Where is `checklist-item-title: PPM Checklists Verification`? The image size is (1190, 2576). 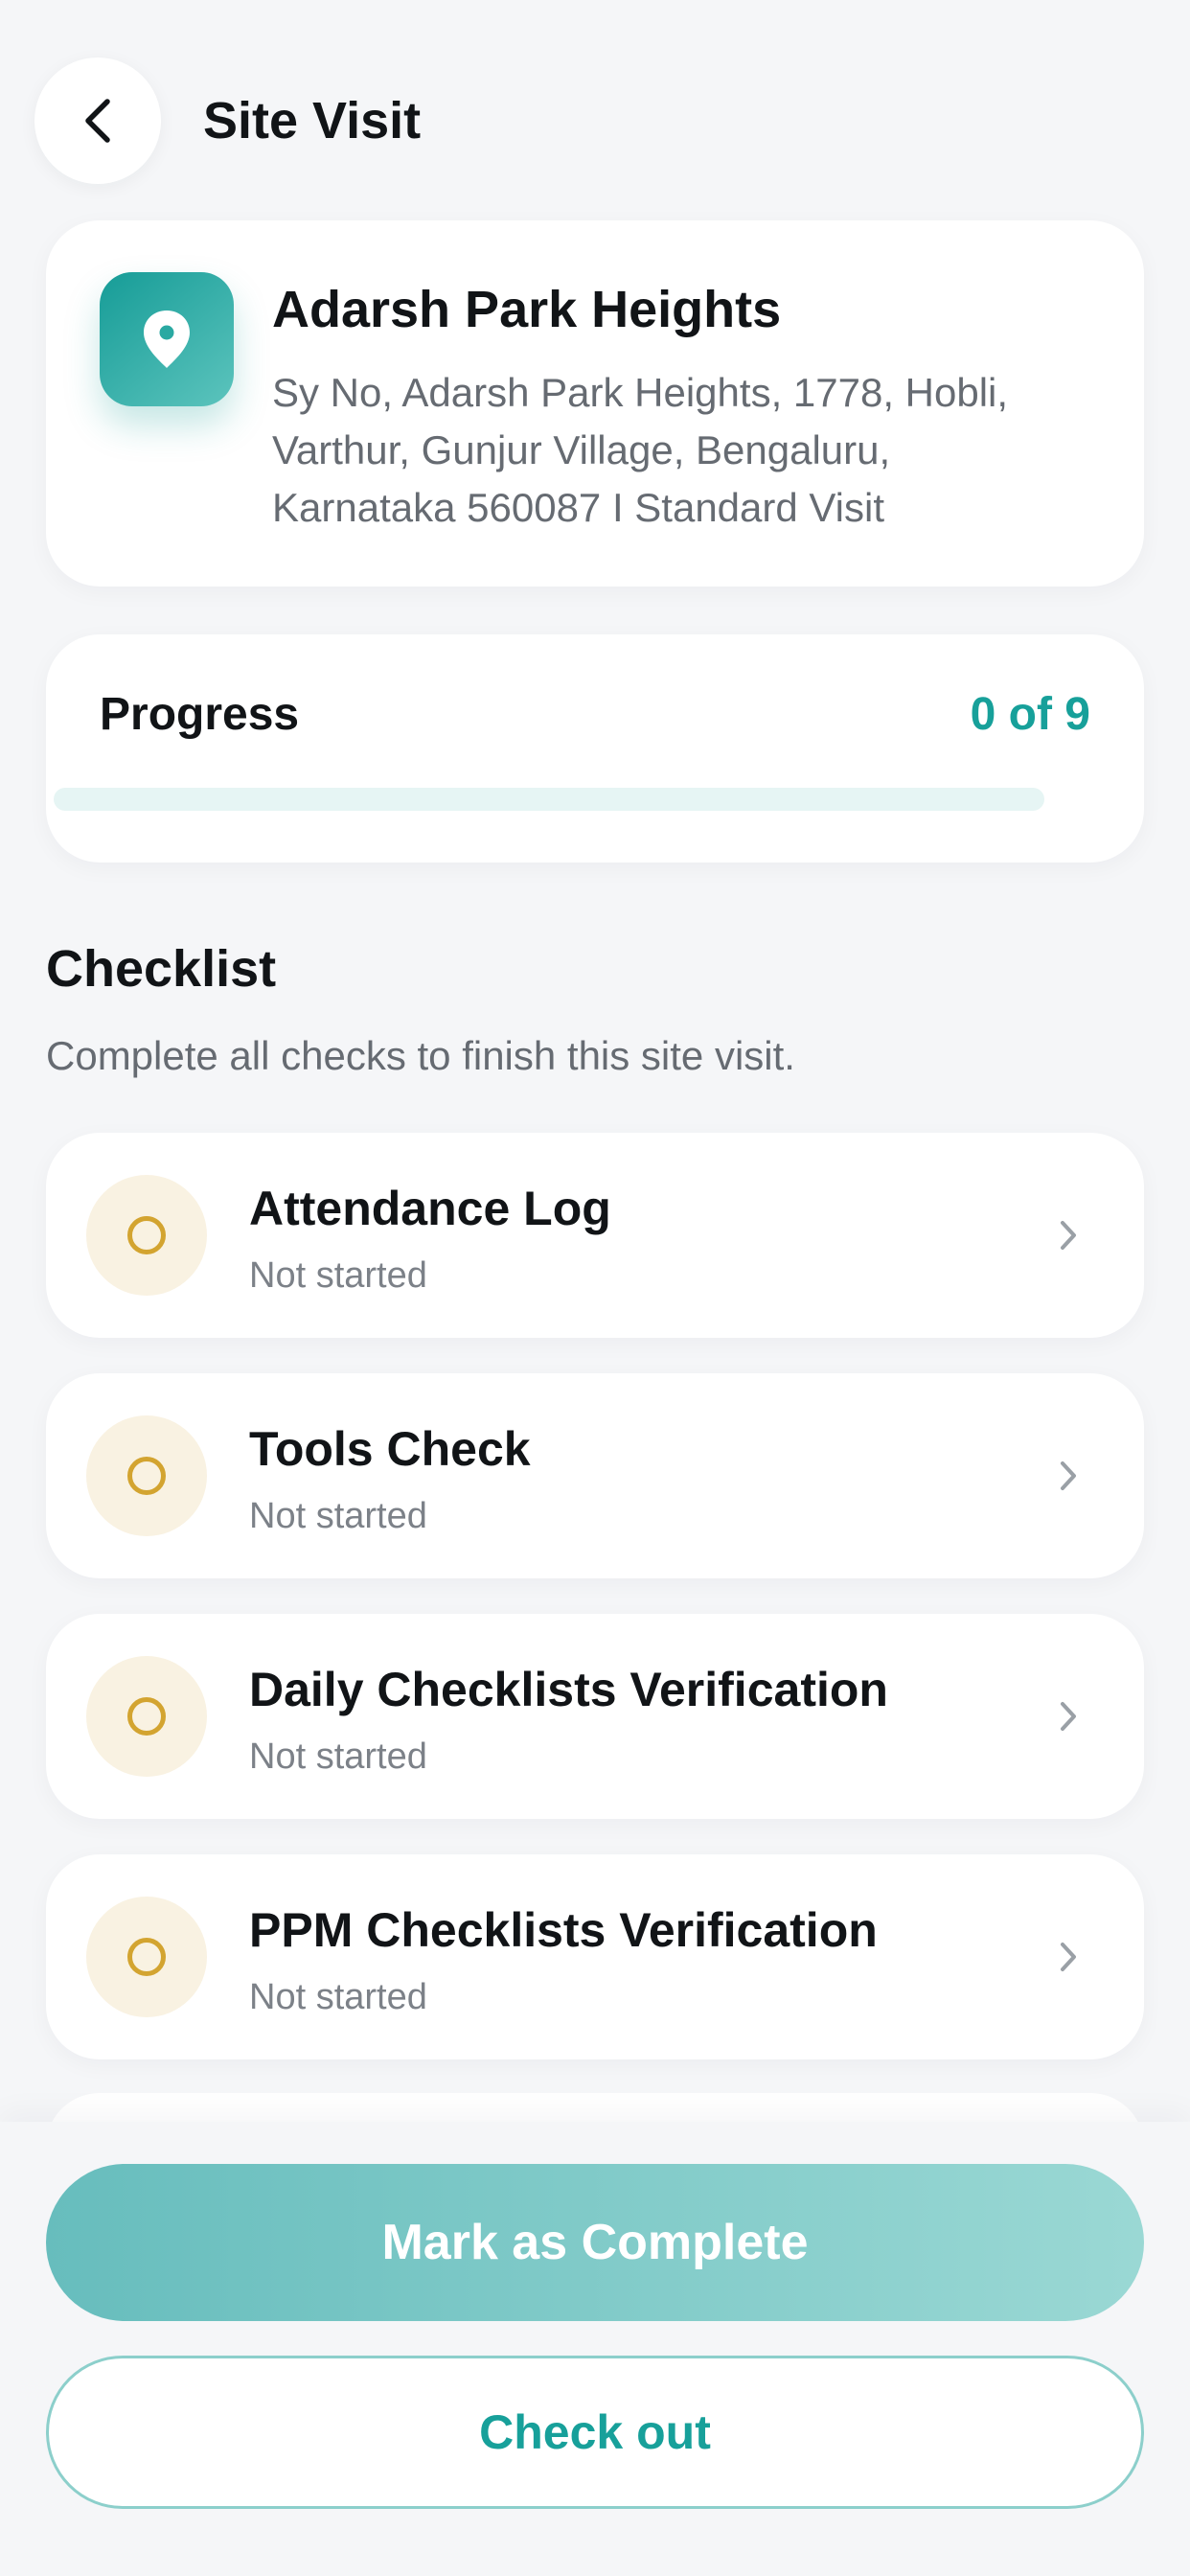 checklist-item-title: PPM Checklists Verification is located at coordinates (563, 1930).